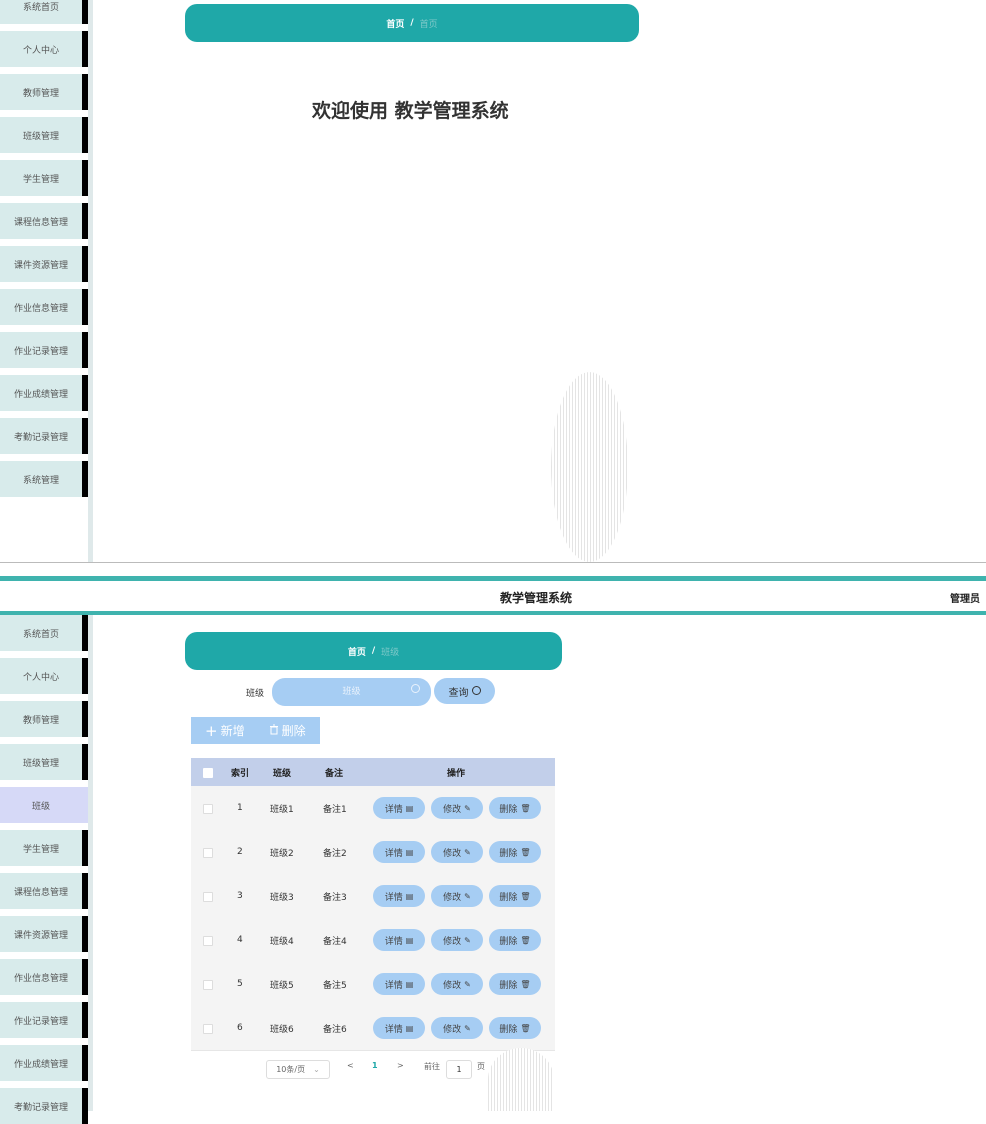 Image resolution: width=986 pixels, height=1124 pixels. I want to click on sidebar-item-label: 系统管理, so click(40, 480).